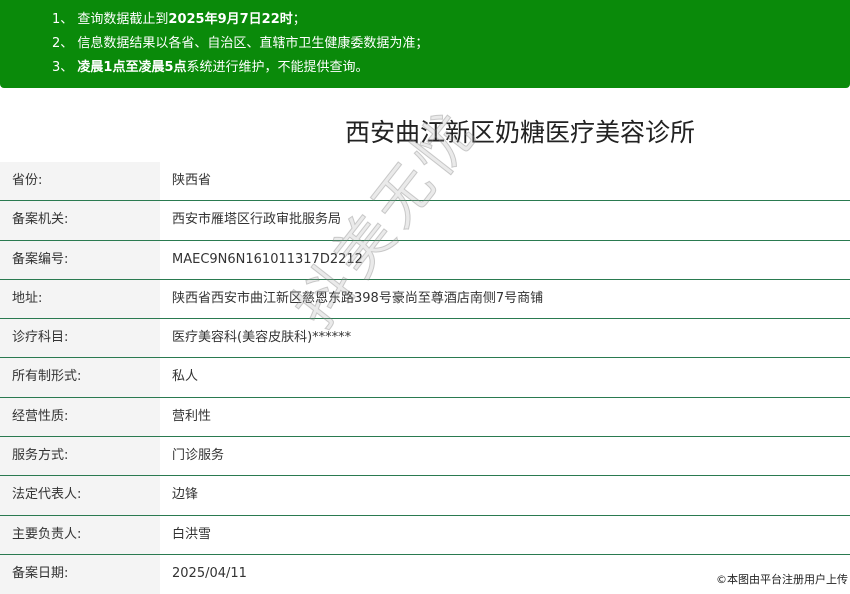 The width and height of the screenshot is (850, 594). I want to click on row-value: 西安市雁塔区行政审批服务局, so click(257, 220).